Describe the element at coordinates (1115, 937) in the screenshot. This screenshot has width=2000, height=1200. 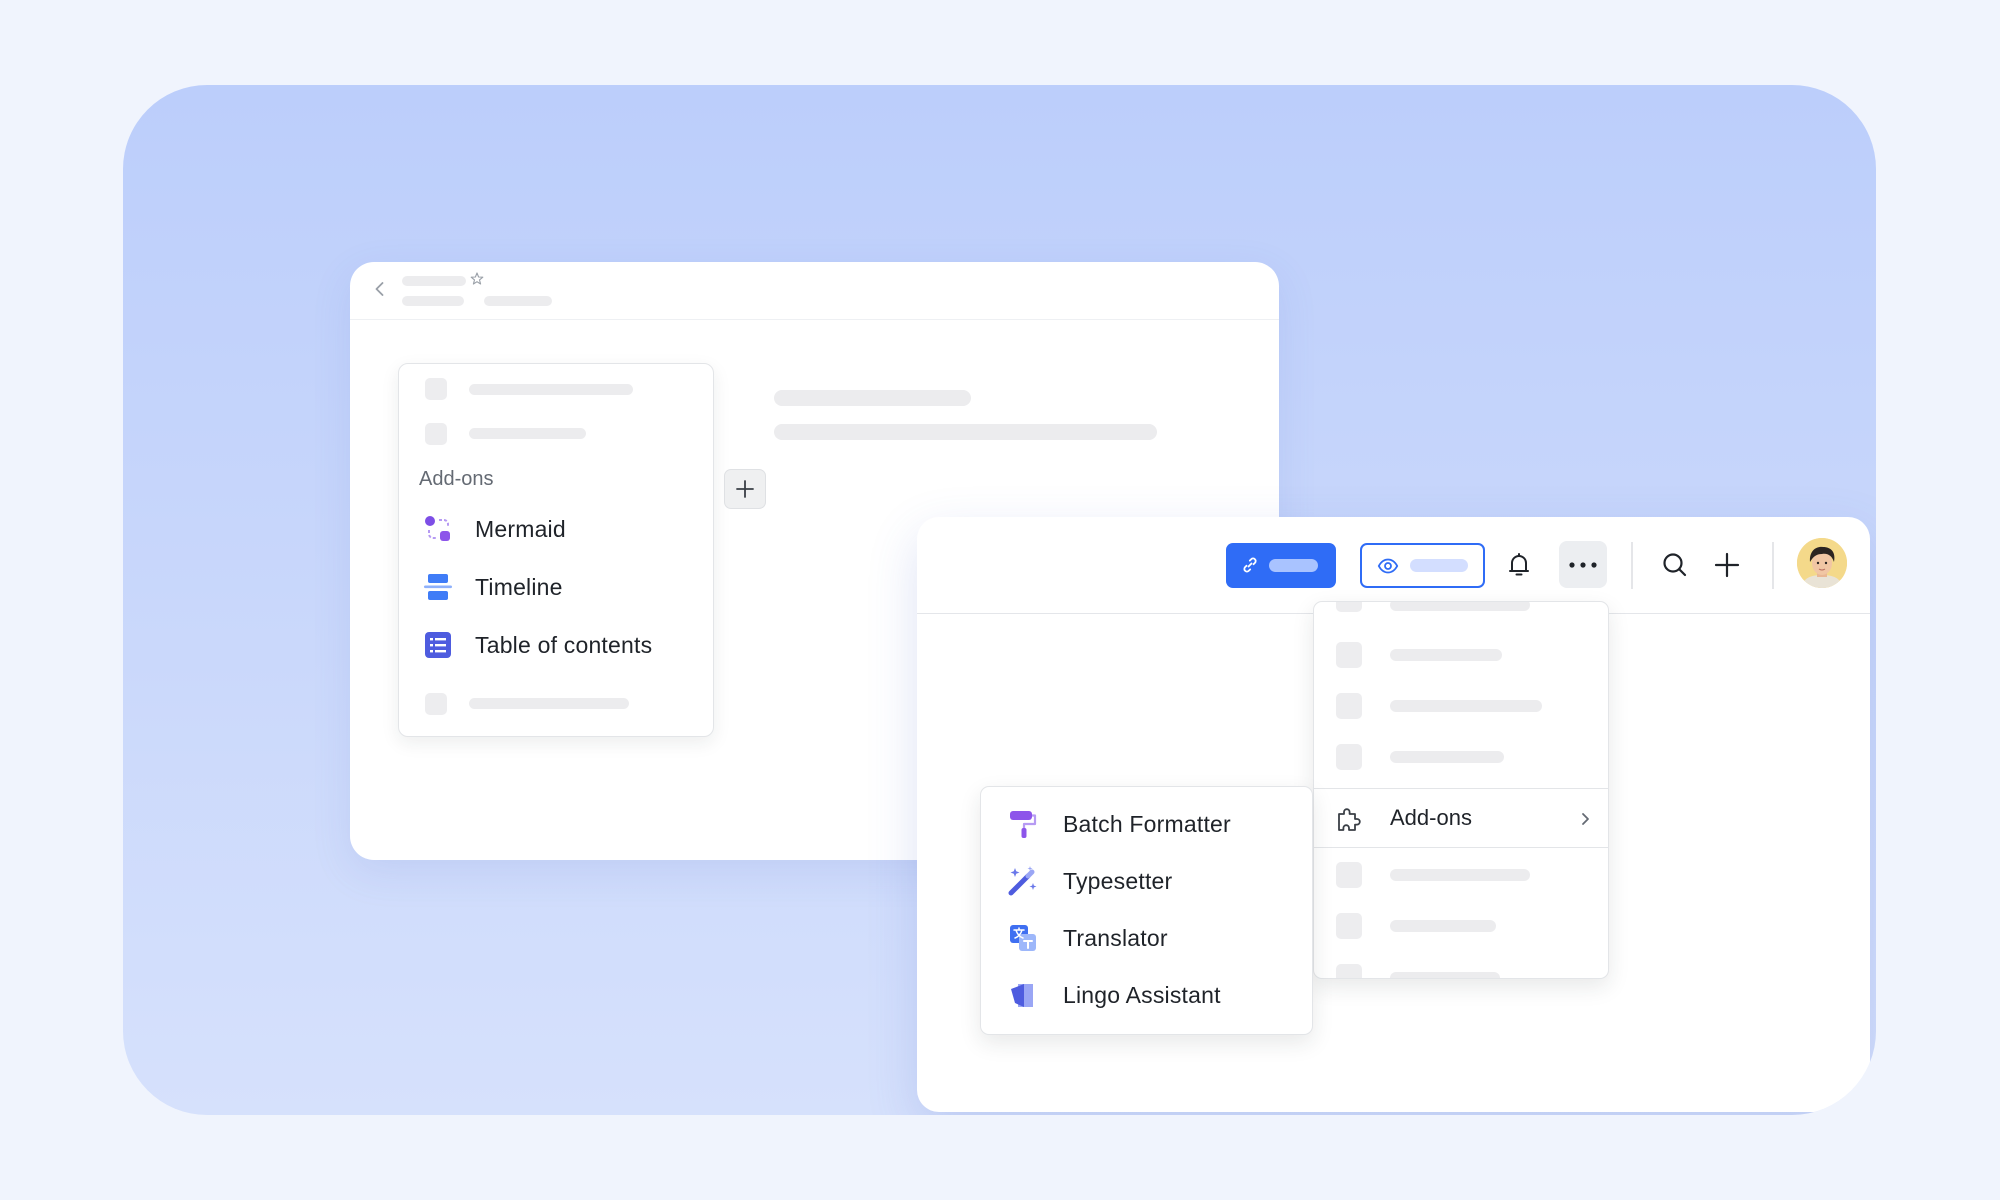
I see `addon-label: Translator` at that location.